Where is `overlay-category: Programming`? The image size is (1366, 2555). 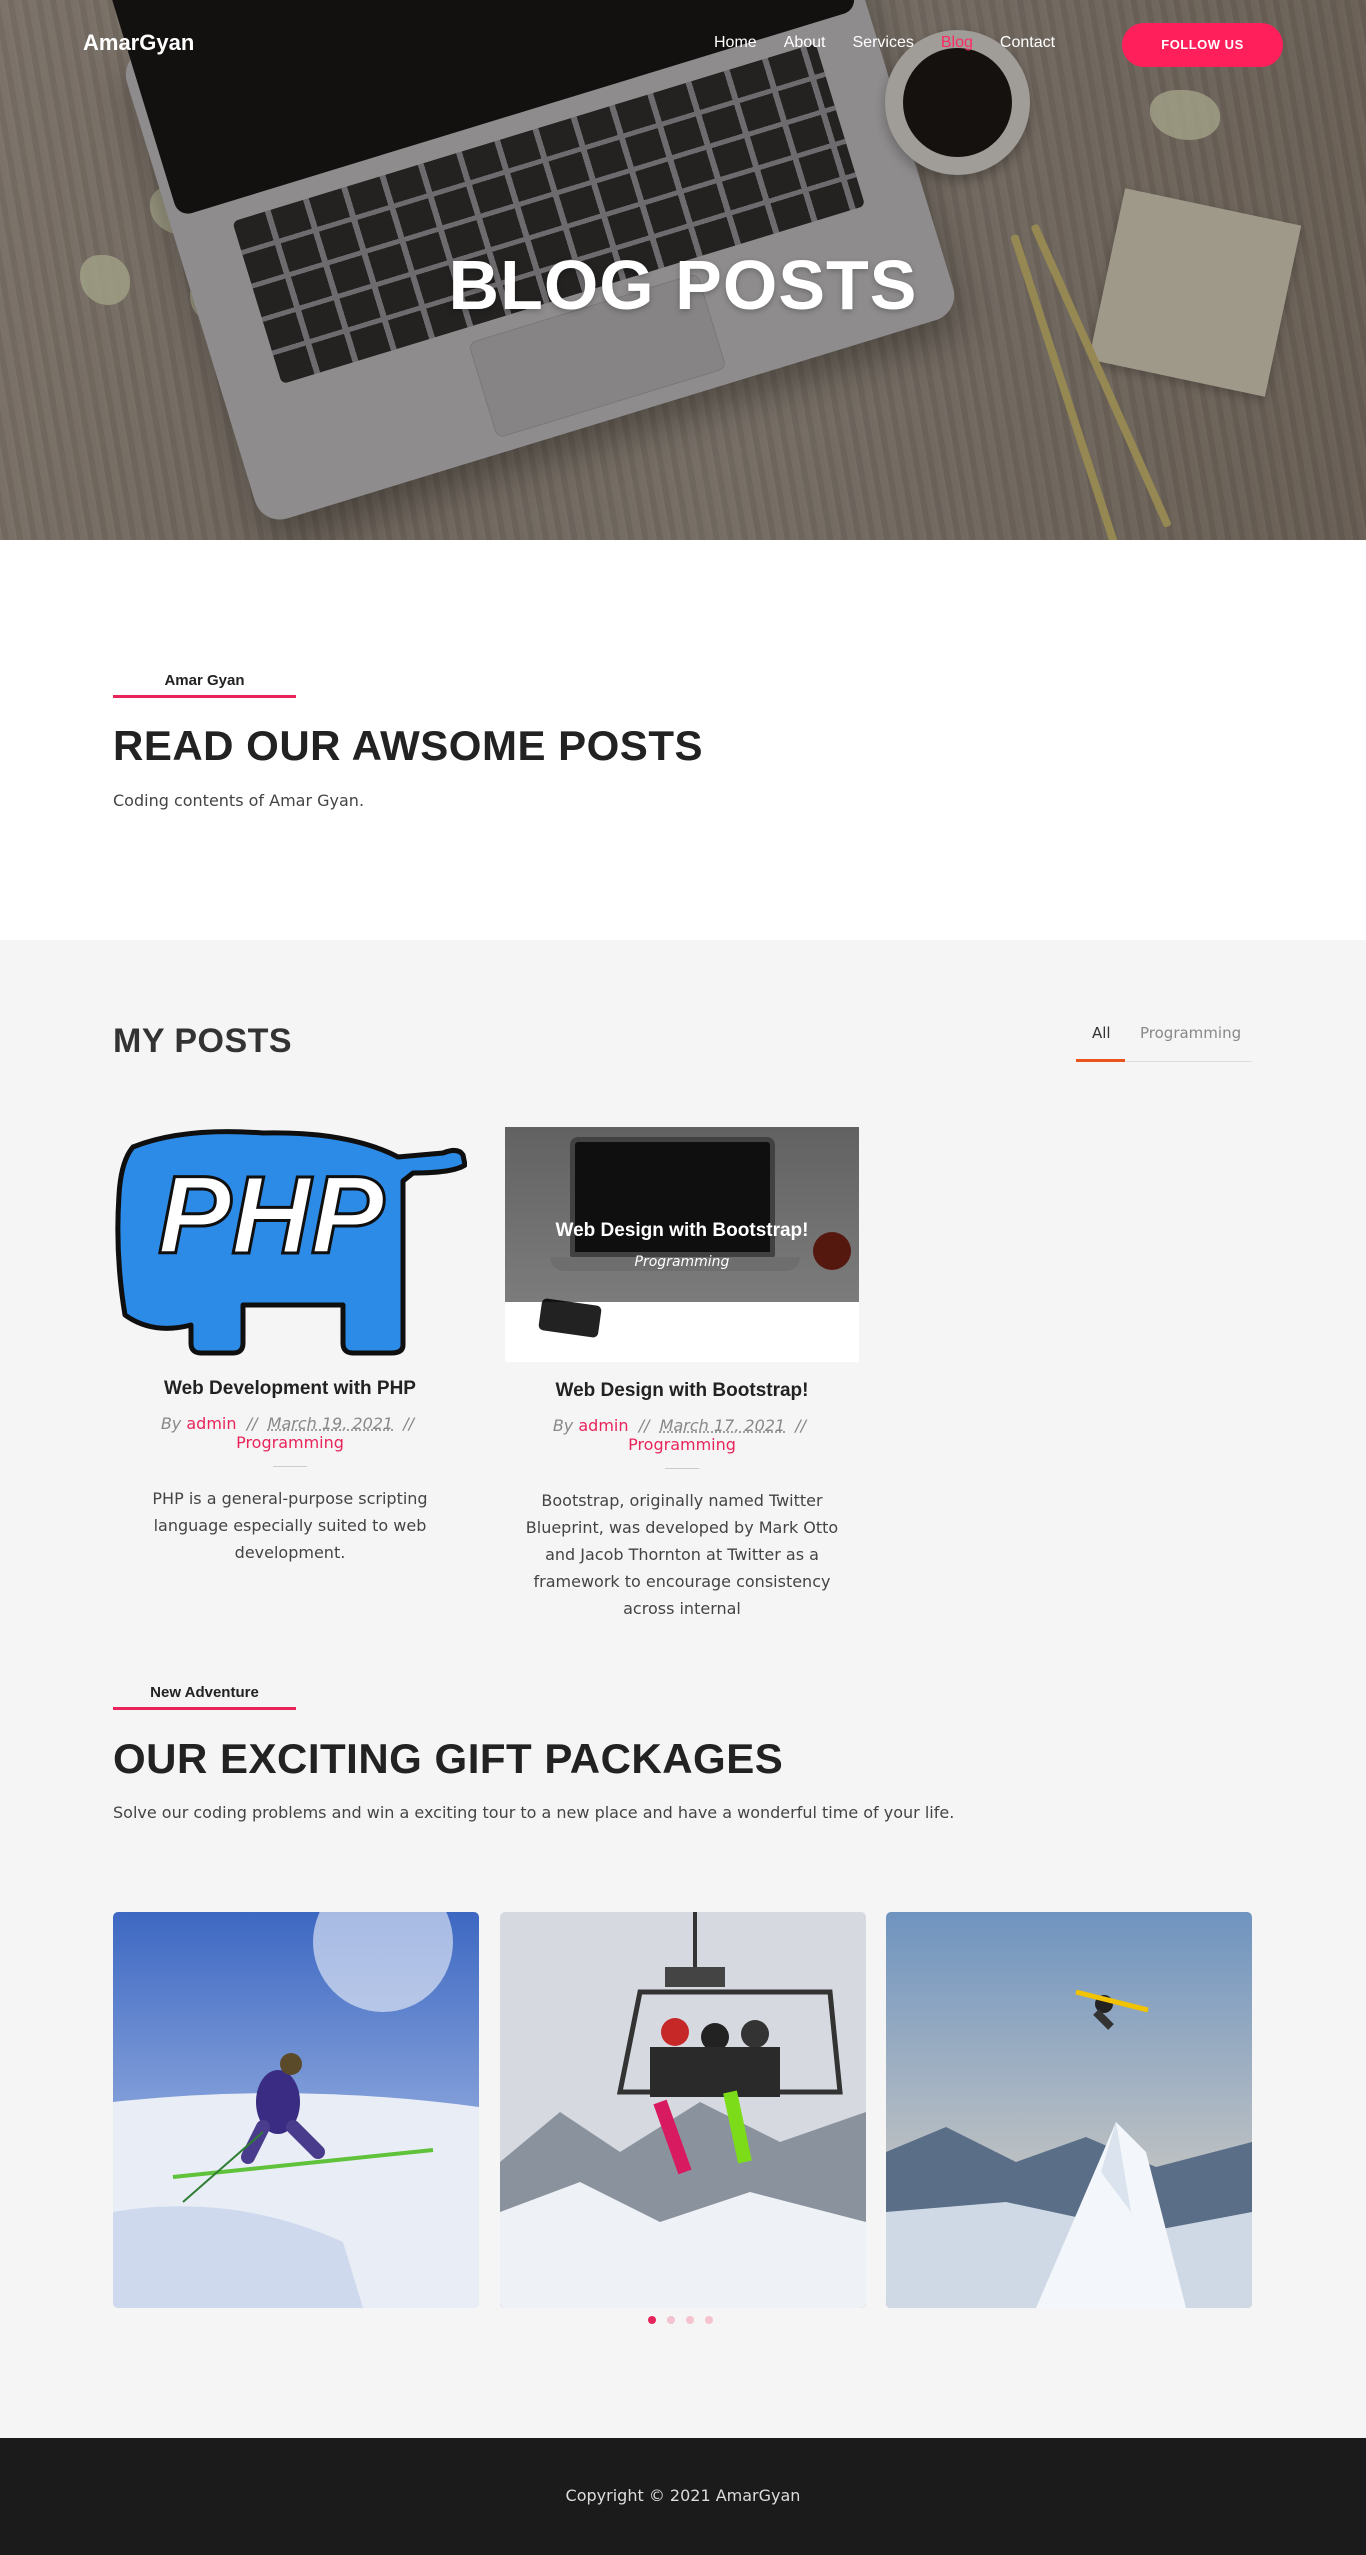 overlay-category: Programming is located at coordinates (682, 1262).